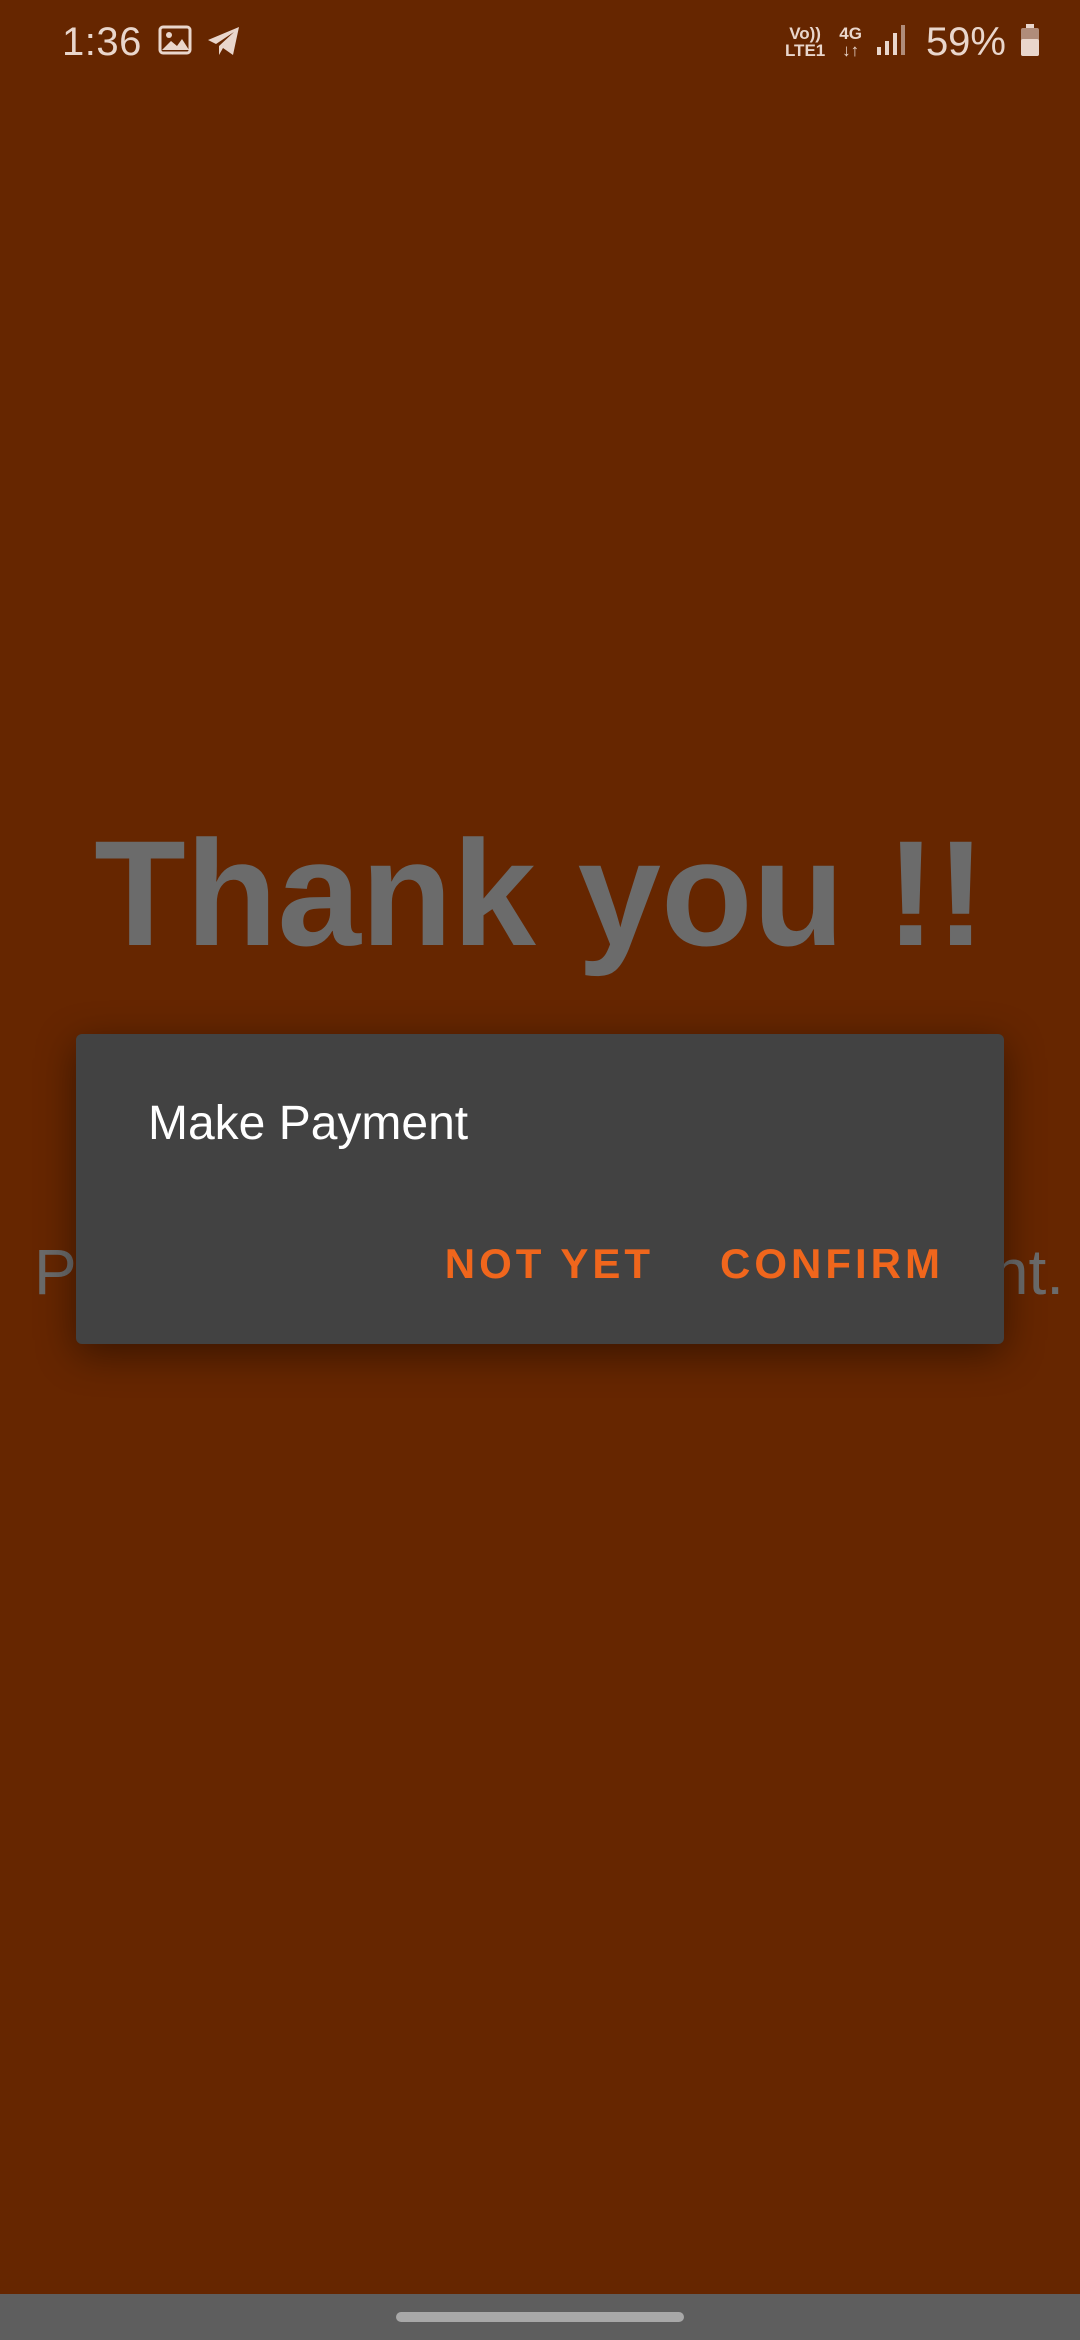 The width and height of the screenshot is (1080, 2340). What do you see at coordinates (308, 1123) in the screenshot?
I see `dialog-title: Make Payment` at bounding box center [308, 1123].